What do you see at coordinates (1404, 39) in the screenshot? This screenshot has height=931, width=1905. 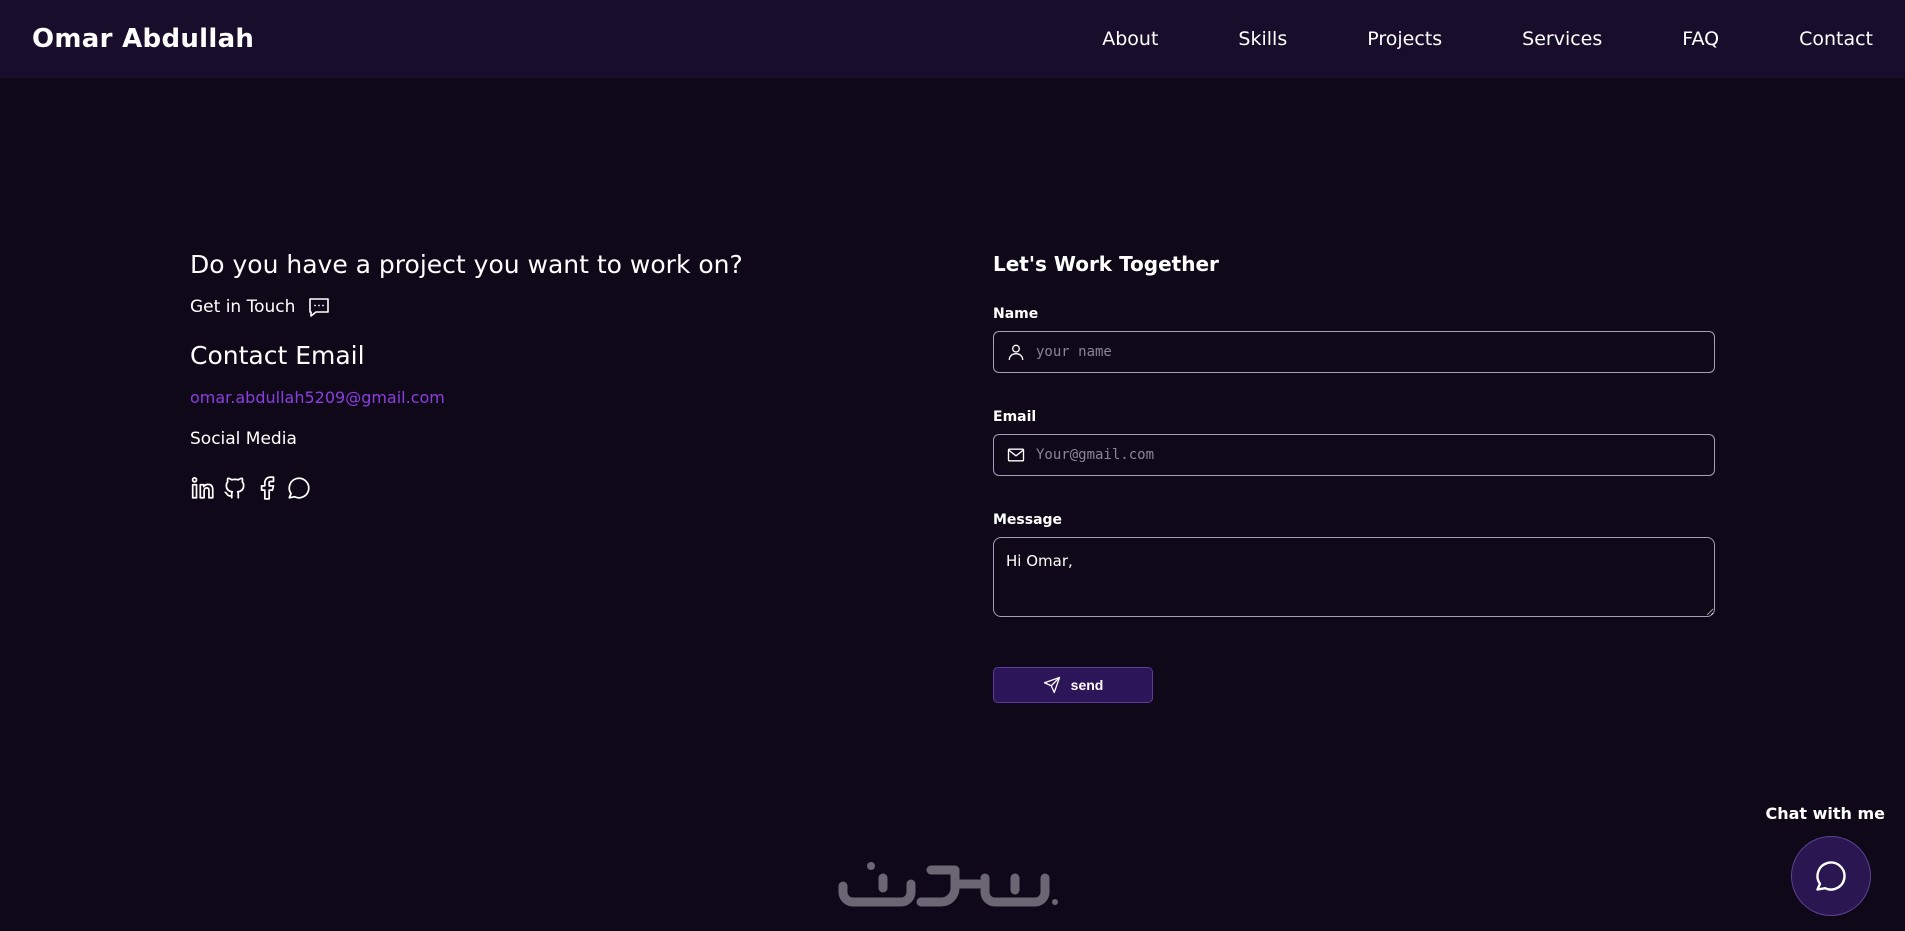 I see `nav-projects: Projects` at bounding box center [1404, 39].